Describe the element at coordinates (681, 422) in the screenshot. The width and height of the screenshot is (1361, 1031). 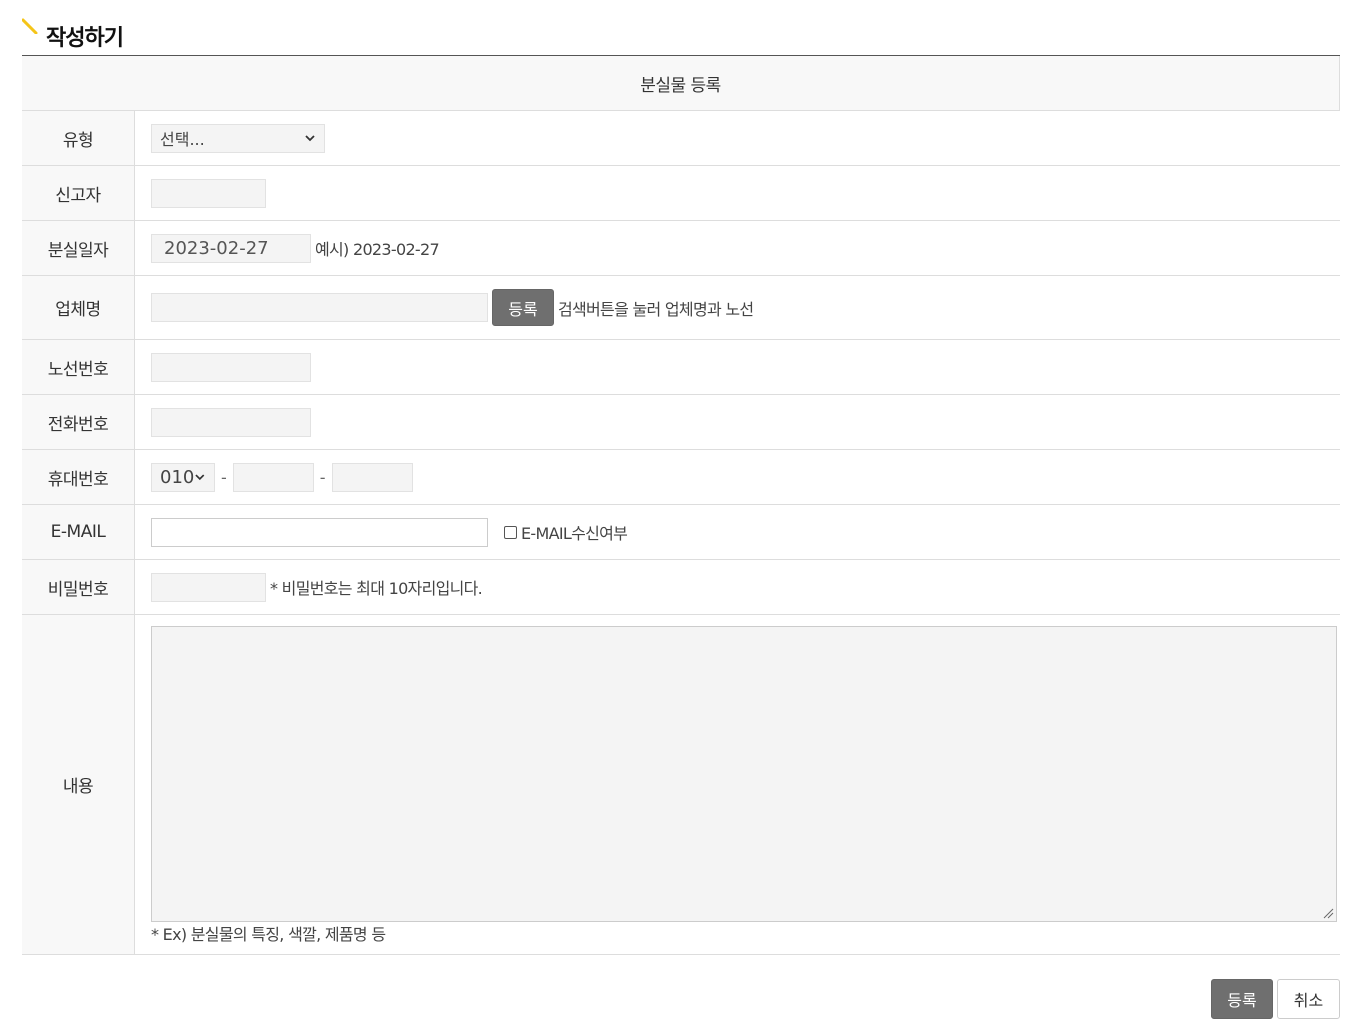
I see `row-phone: 전화번호` at that location.